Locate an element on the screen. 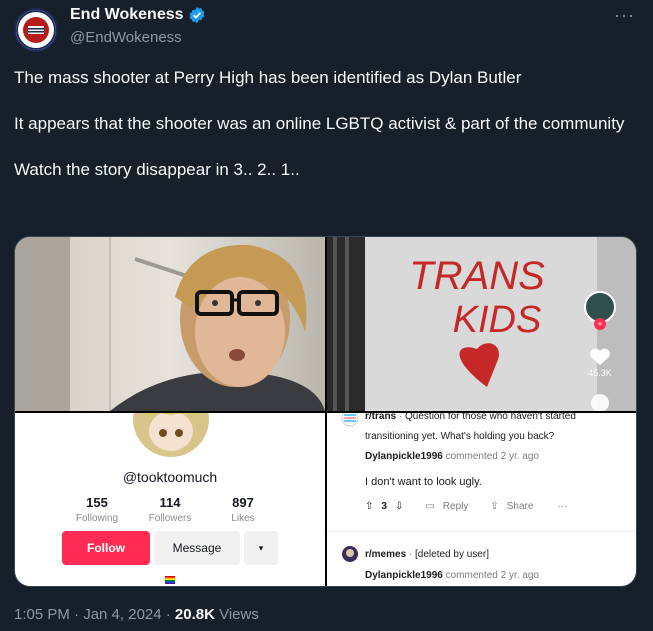 The image size is (653, 631). stat-value: 897 is located at coordinates (243, 502).